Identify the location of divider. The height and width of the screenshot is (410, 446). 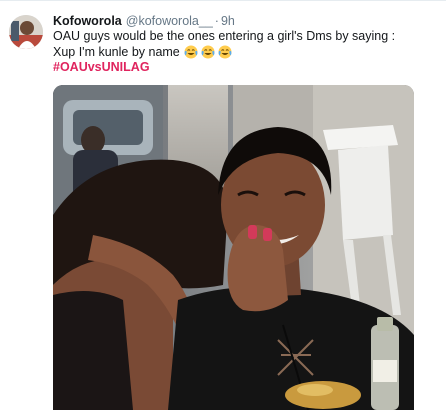
(223, 0).